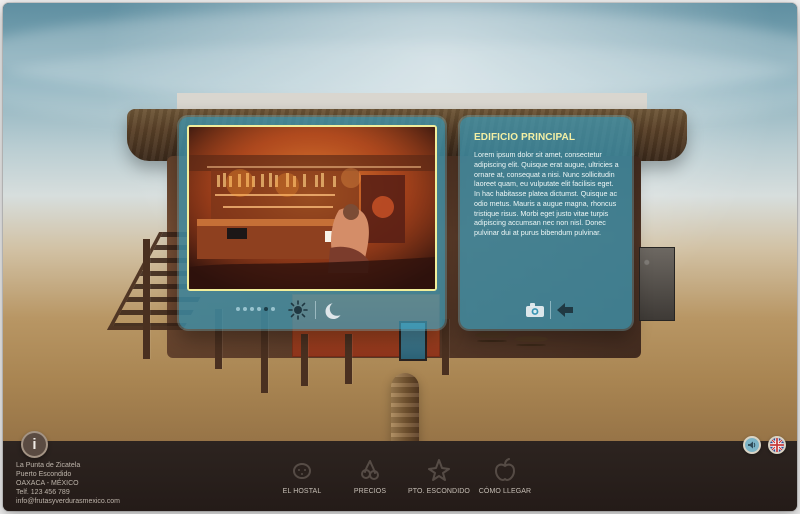 This screenshot has height=514, width=800. What do you see at coordinates (439, 470) in the screenshot?
I see `starfruit-icon` at bounding box center [439, 470].